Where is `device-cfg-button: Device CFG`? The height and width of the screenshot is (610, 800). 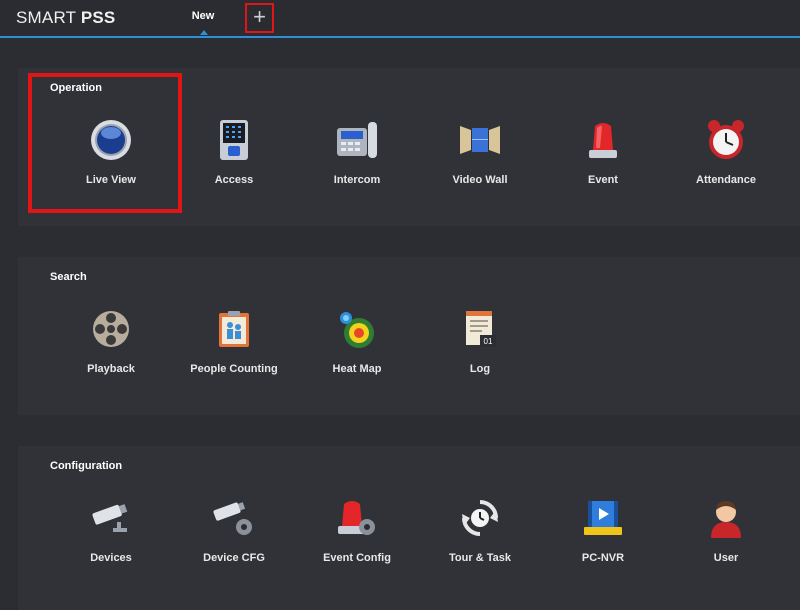 device-cfg-button: Device CFG is located at coordinates (234, 529).